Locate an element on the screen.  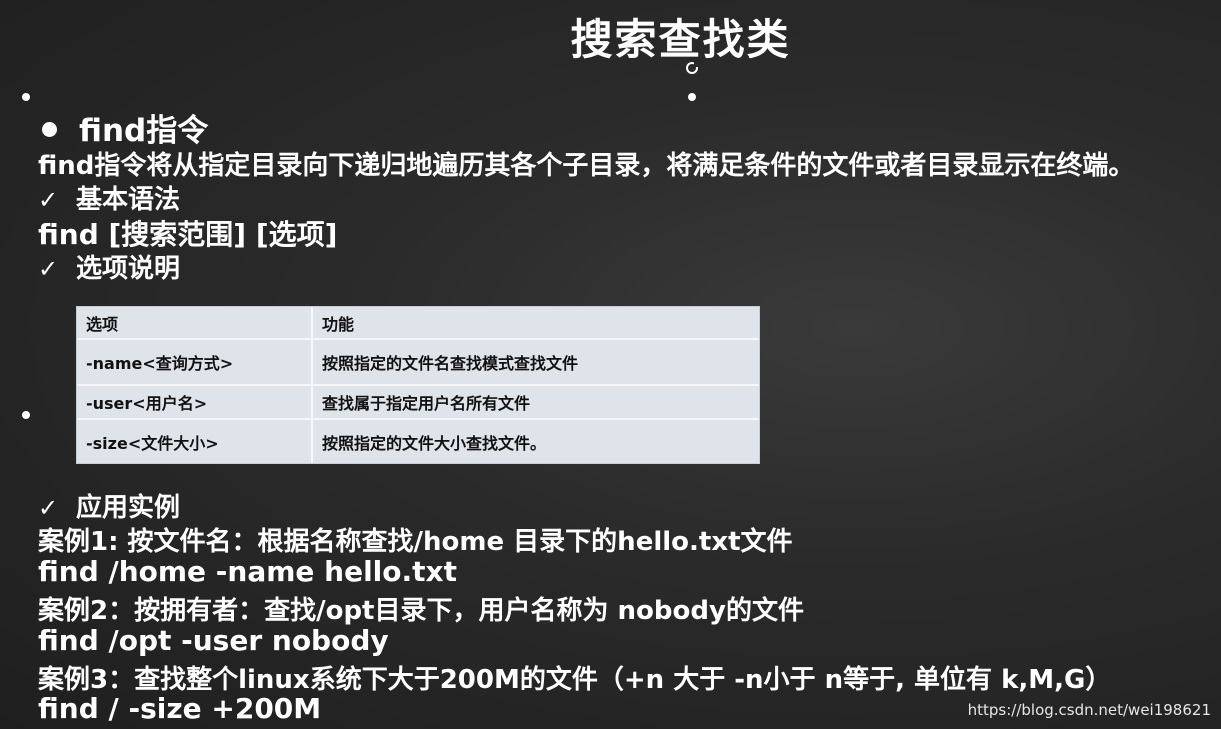
section-heading: find指令 is located at coordinates (123, 127).